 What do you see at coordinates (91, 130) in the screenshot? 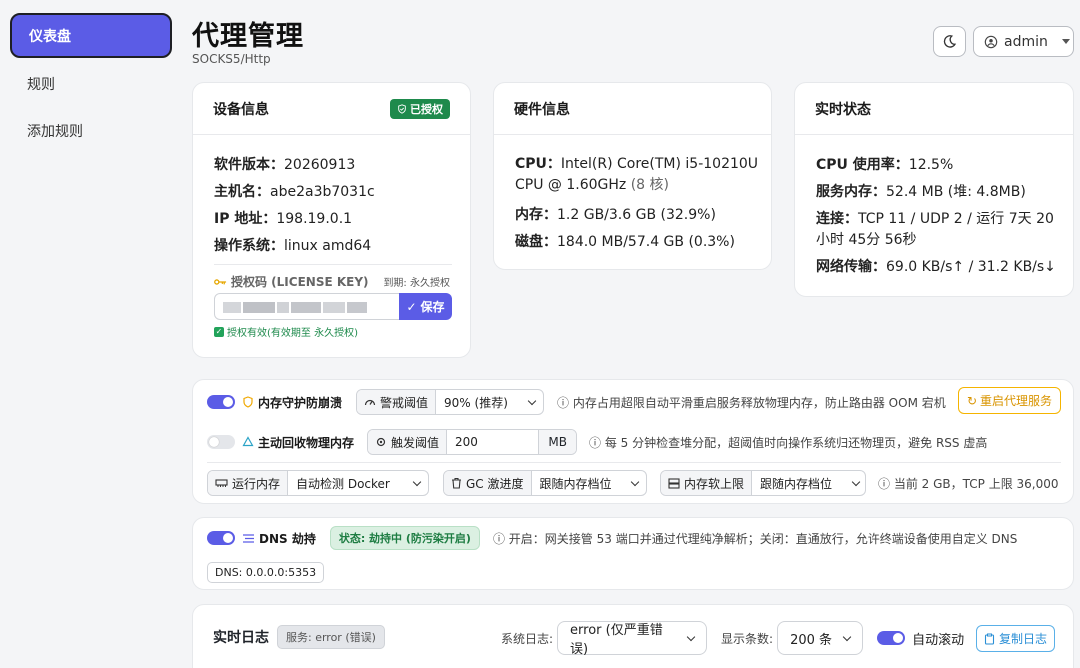
I see `sidebar-item-add-rule: 添加规则` at bounding box center [91, 130].